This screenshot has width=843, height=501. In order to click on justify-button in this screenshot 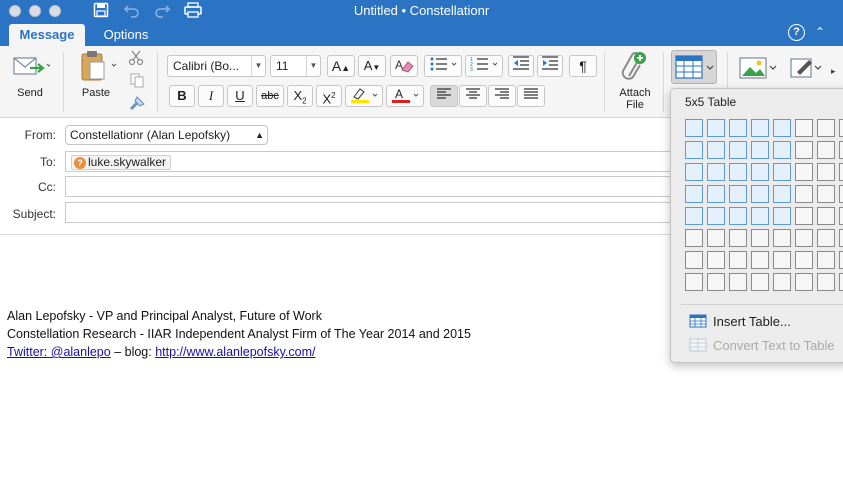, I will do `click(531, 96)`.